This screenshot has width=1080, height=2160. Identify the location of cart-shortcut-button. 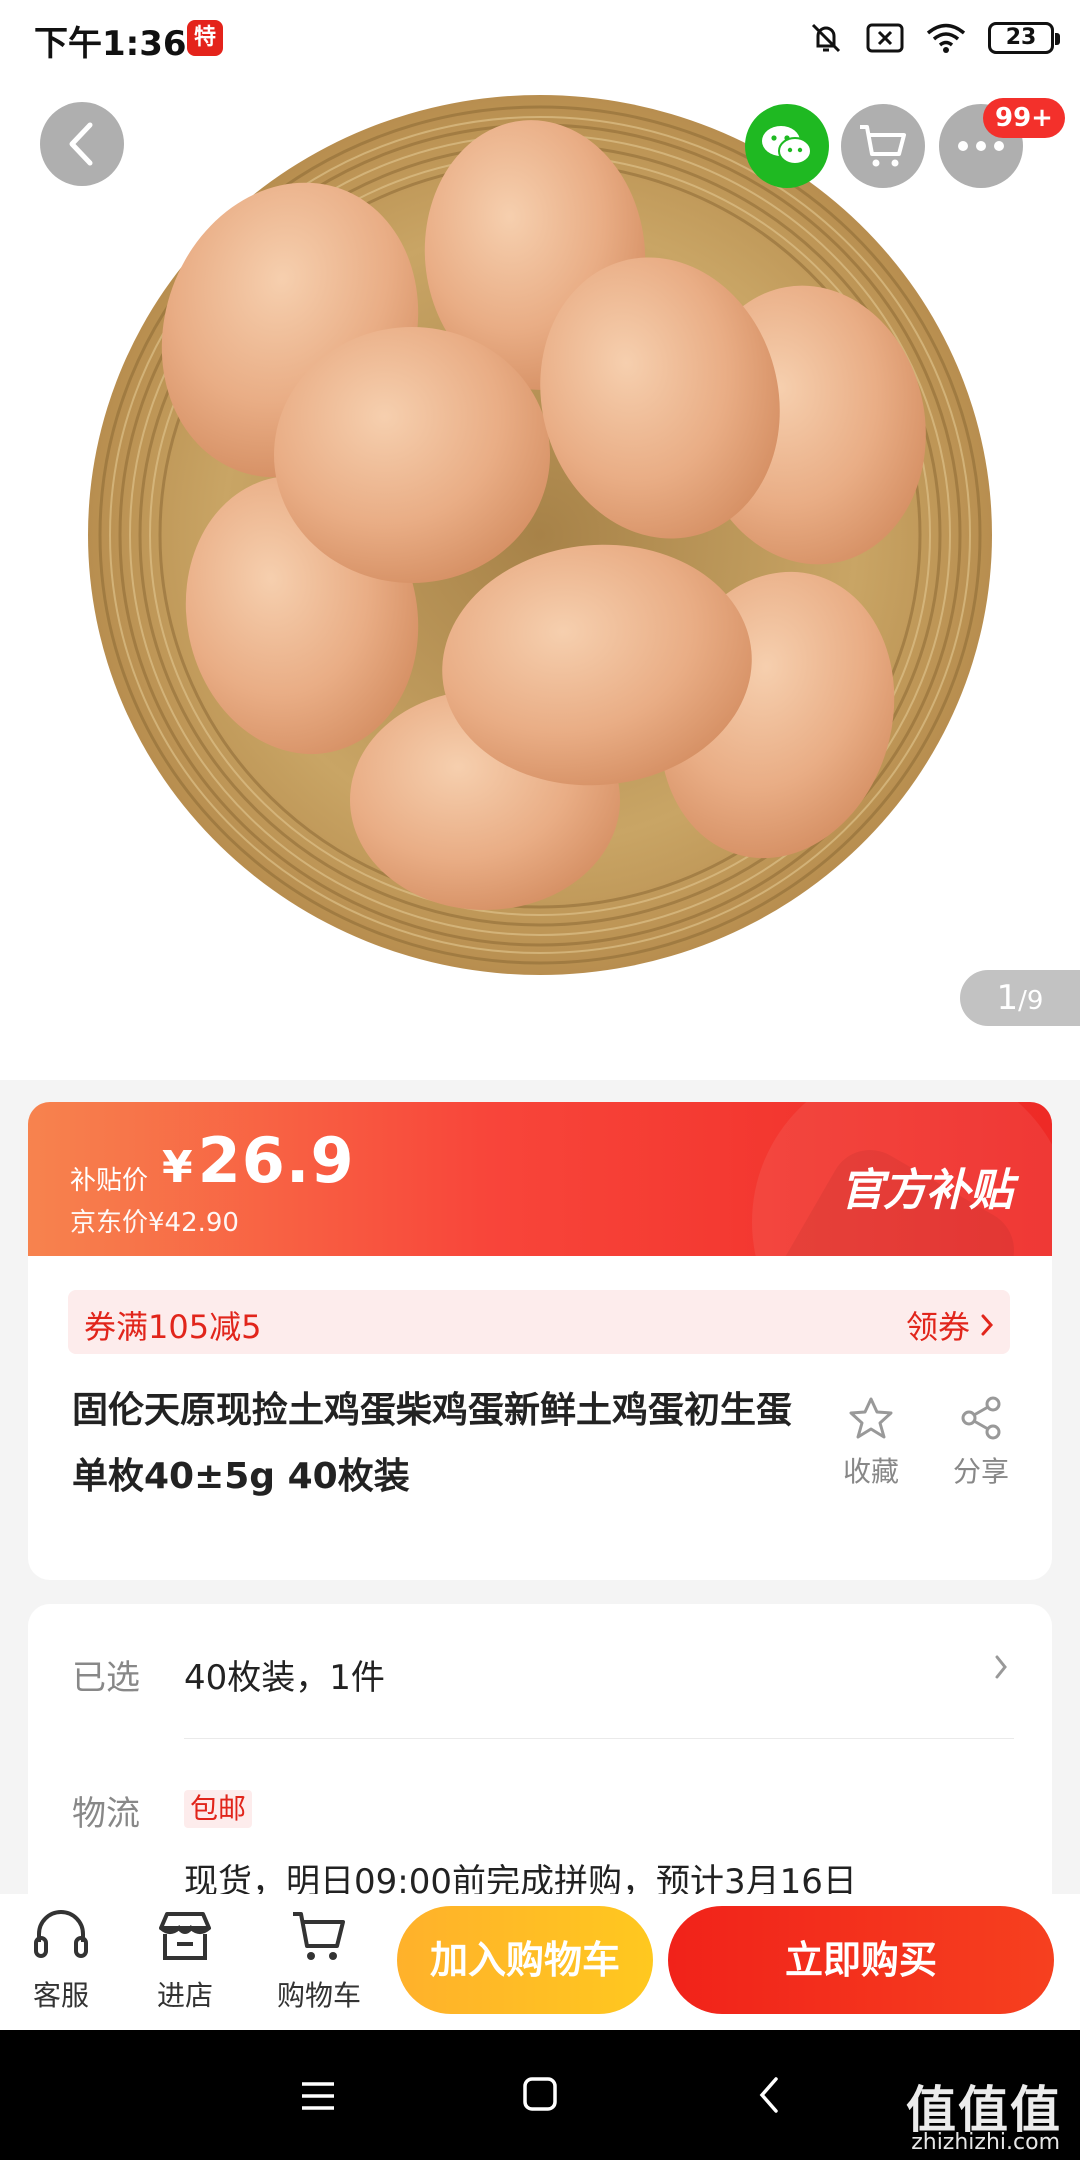
(883, 146).